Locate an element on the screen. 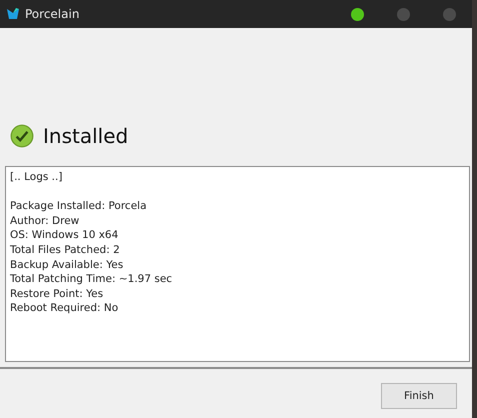  finish-button: Finish is located at coordinates (419, 395).